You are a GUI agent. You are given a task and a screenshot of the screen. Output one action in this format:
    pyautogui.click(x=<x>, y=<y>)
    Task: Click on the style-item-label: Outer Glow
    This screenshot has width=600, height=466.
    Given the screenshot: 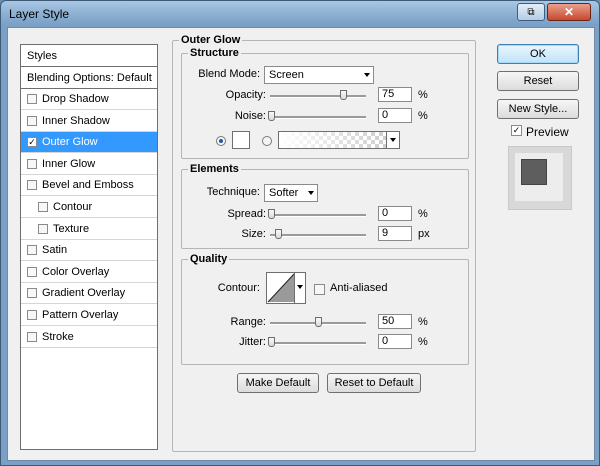 What is the action you would take?
    pyautogui.click(x=70, y=142)
    